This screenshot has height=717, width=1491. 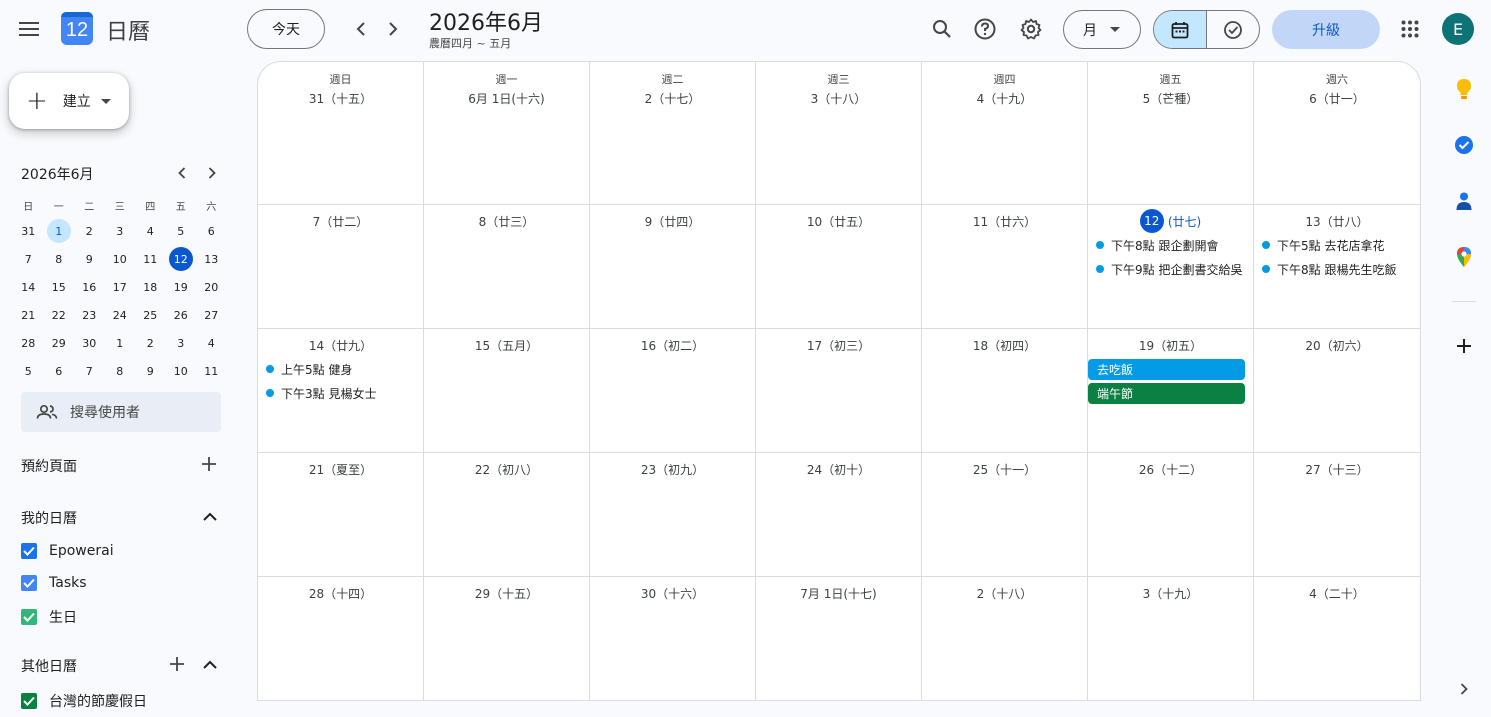 What do you see at coordinates (673, 638) in the screenshot?
I see `day-cell: 30（十六）` at bounding box center [673, 638].